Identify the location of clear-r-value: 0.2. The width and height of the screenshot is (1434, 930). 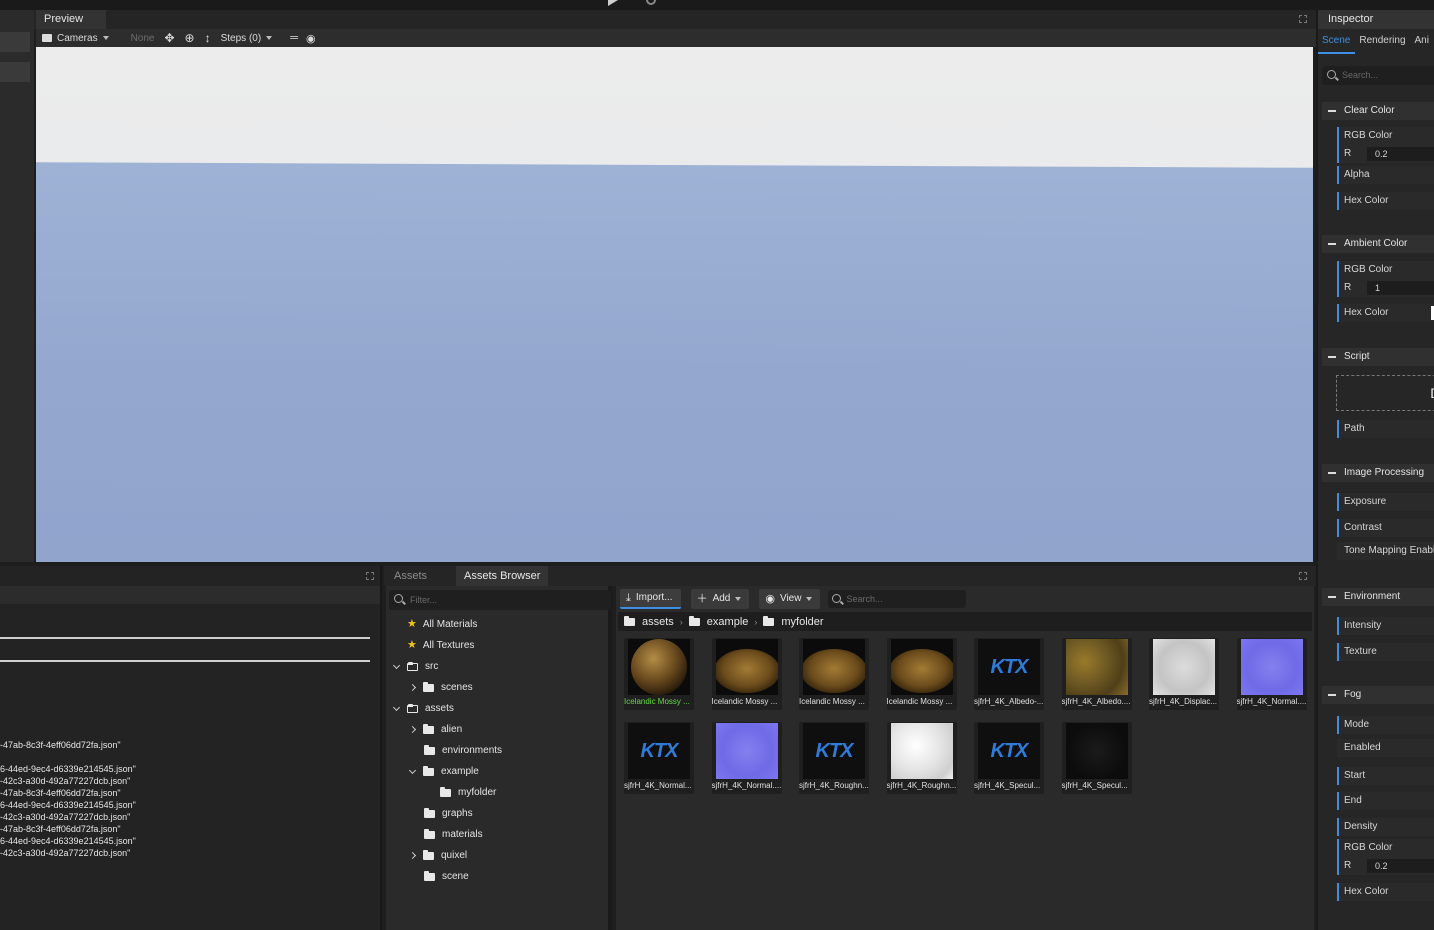
(1400, 154).